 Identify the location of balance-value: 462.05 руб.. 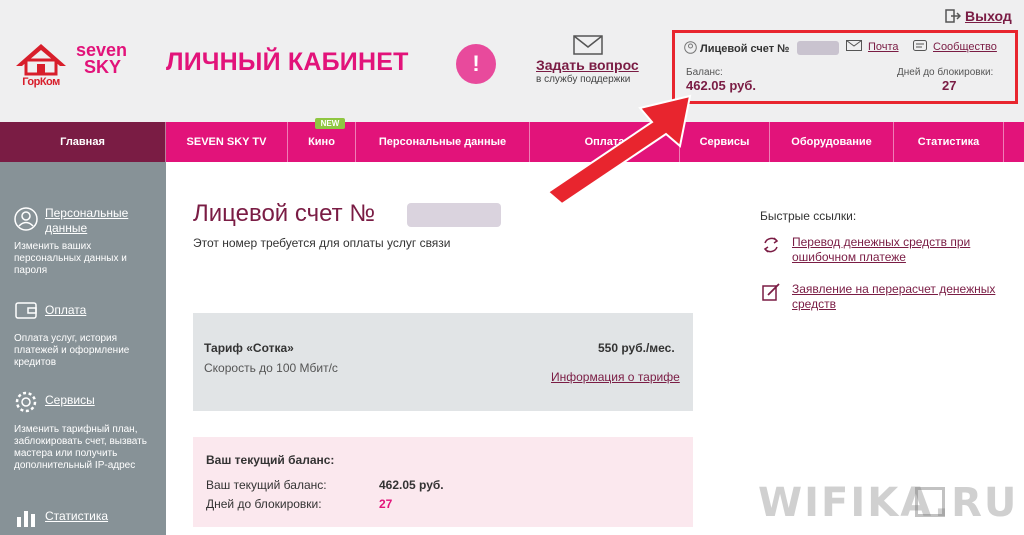
(411, 485).